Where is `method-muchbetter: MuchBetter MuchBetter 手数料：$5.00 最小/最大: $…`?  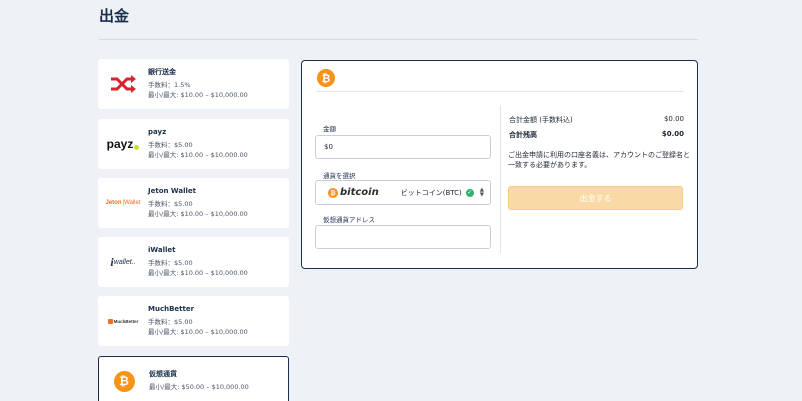 method-muchbetter: MuchBetter MuchBetter 手数料：$5.00 最小/最大: $… is located at coordinates (193, 321).